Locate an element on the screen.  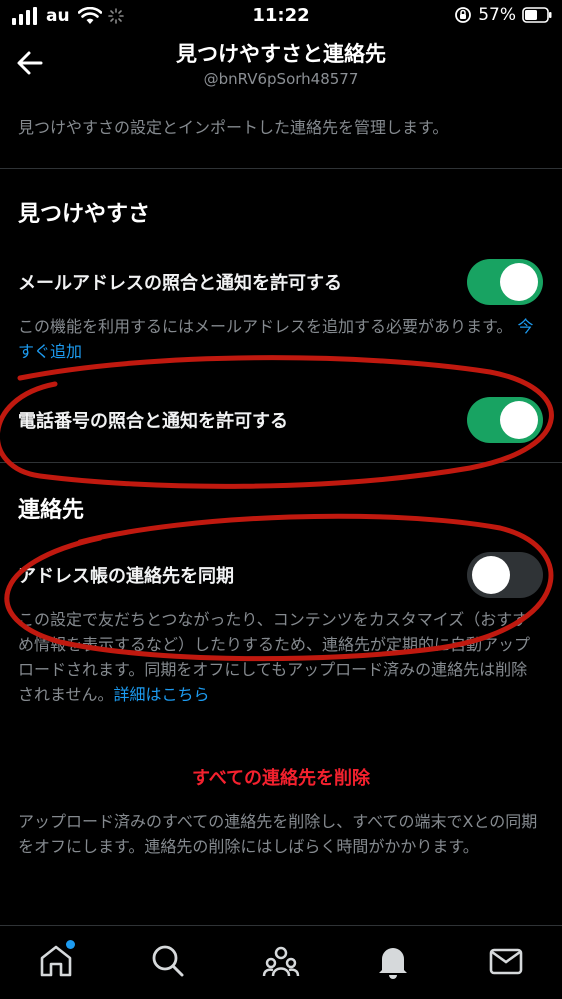
communities-icon is located at coordinates (281, 961).